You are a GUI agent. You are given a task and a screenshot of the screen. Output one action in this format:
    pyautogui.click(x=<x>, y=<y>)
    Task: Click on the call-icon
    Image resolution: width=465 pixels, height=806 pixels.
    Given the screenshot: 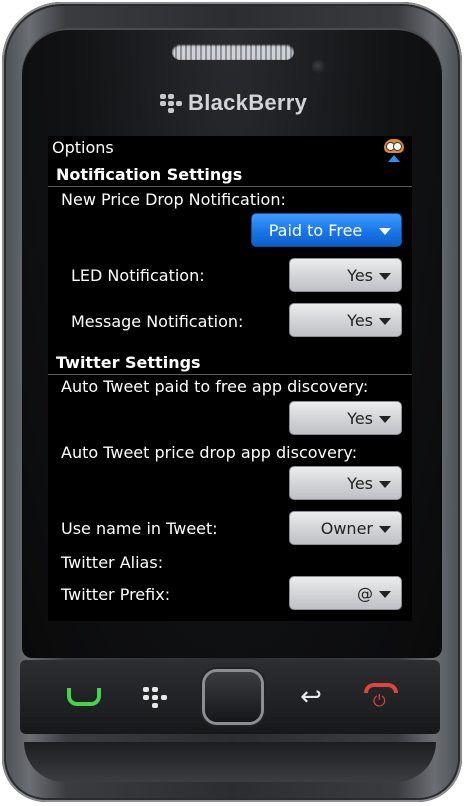 What is the action you would take?
    pyautogui.click(x=84, y=697)
    